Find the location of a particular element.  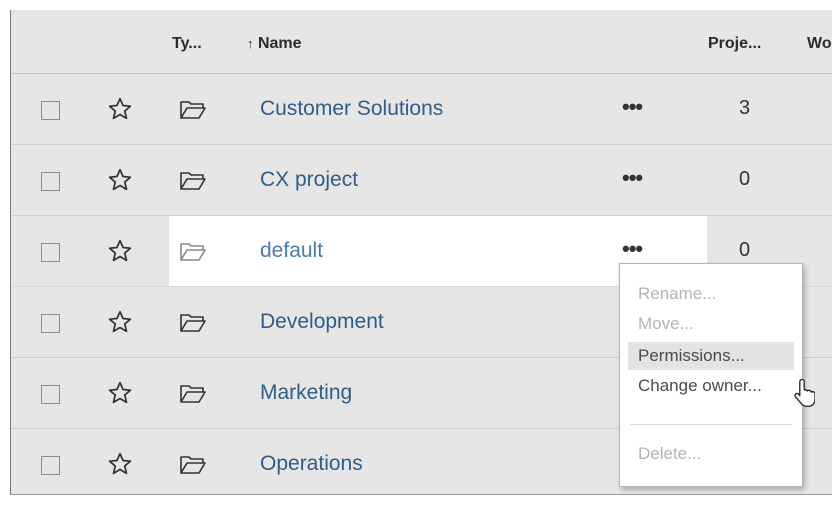

header-name: ↑ Name is located at coordinates (274, 44).